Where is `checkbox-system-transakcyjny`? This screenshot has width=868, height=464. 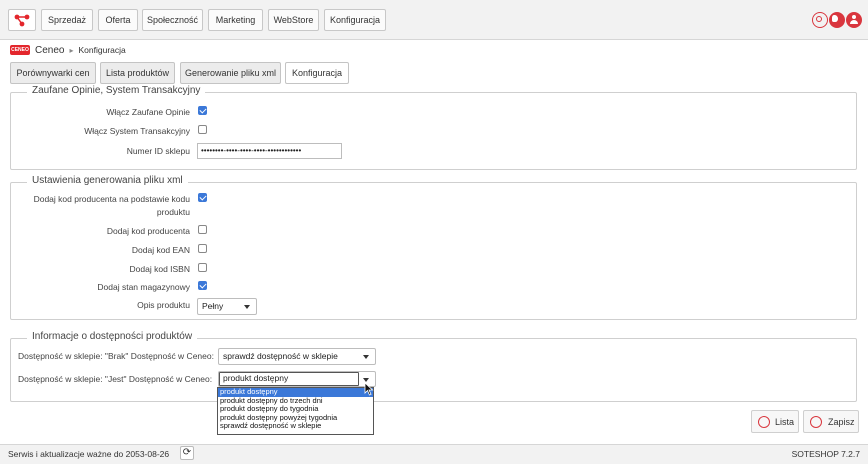 checkbox-system-transakcyjny is located at coordinates (202, 129).